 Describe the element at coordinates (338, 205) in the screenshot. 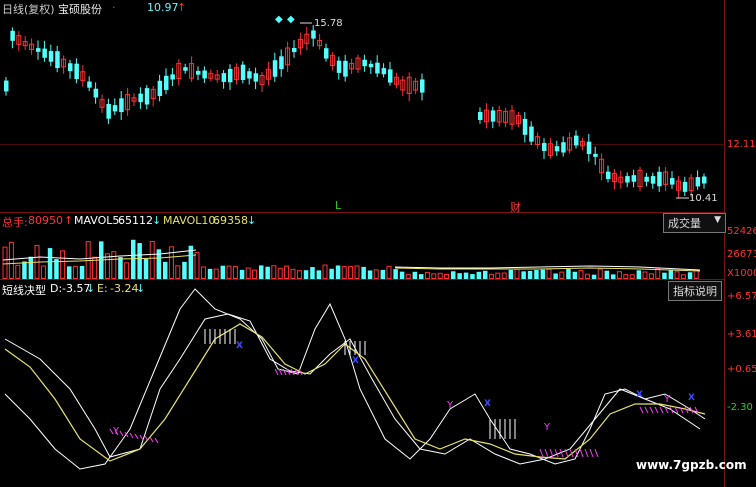

I see `marker-L: L` at that location.